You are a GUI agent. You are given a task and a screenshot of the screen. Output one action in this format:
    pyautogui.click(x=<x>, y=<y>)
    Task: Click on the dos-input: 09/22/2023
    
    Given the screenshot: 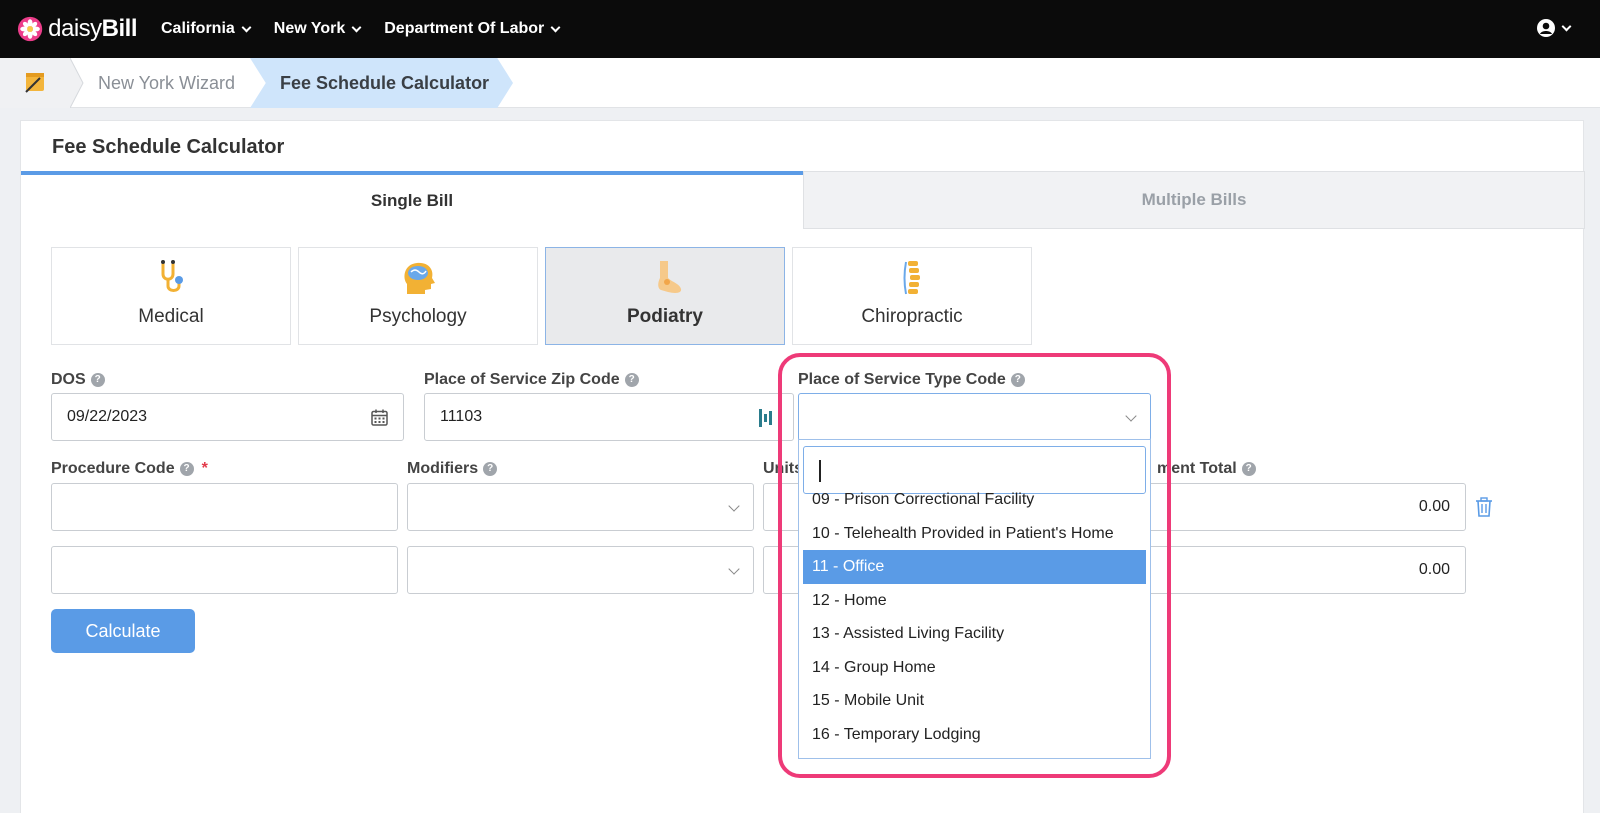 What is the action you would take?
    pyautogui.click(x=227, y=417)
    